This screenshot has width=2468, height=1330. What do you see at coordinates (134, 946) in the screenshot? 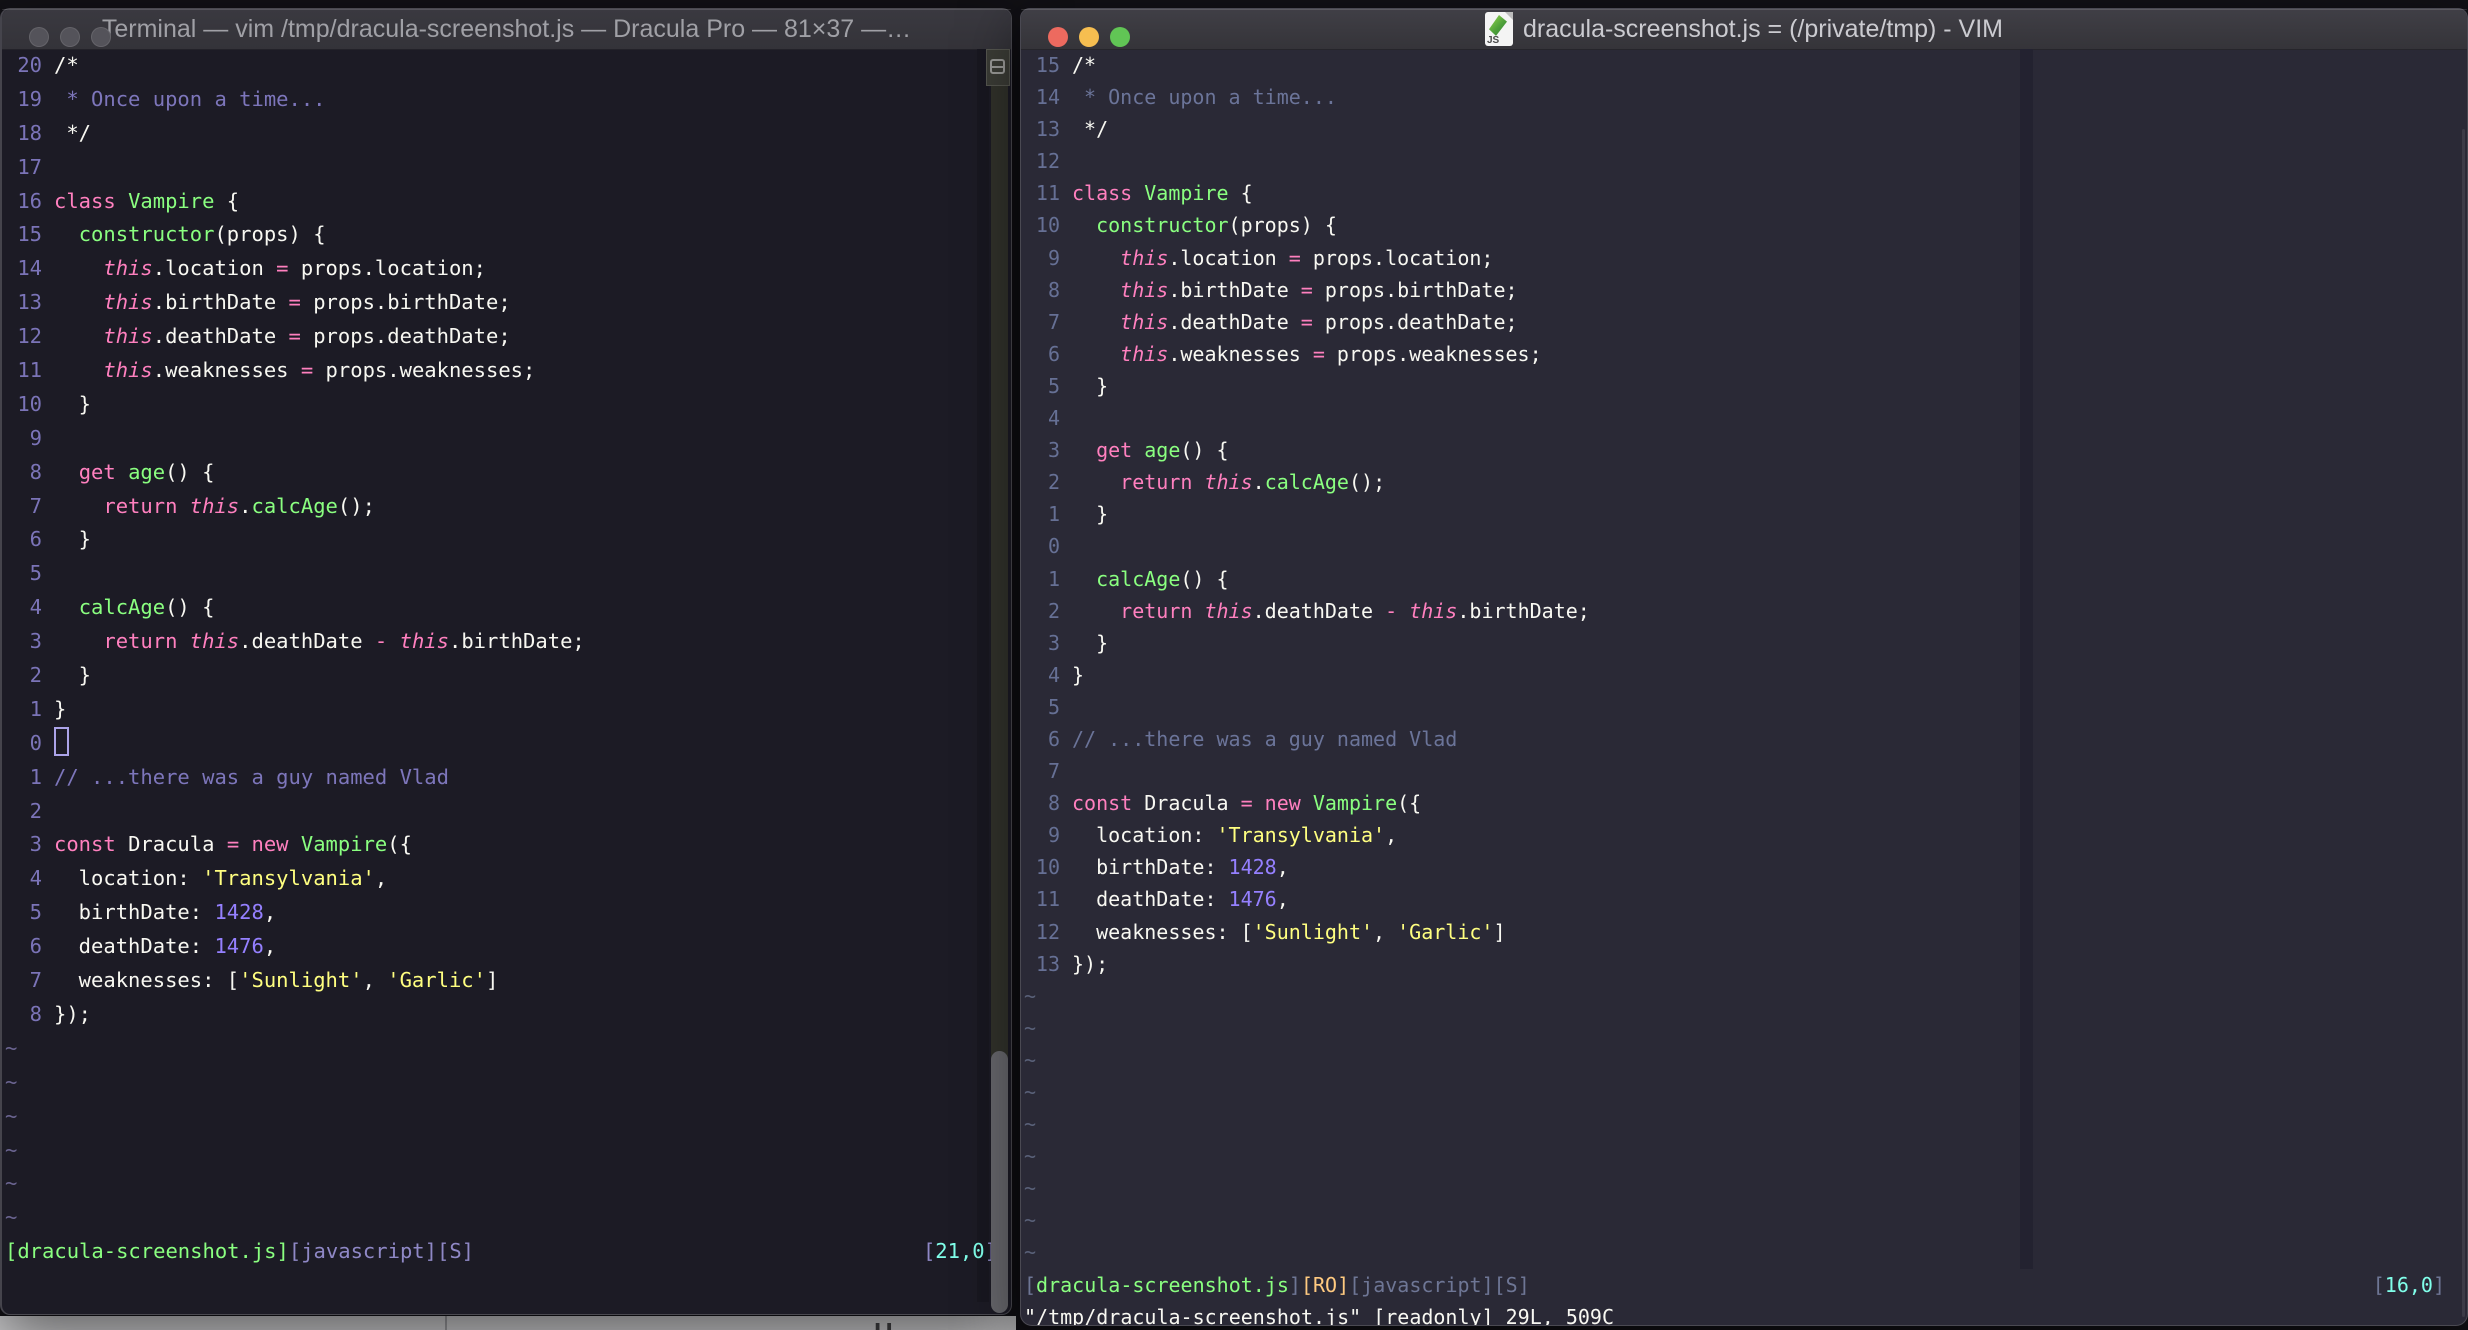
I see `code-token: deathDate:` at bounding box center [134, 946].